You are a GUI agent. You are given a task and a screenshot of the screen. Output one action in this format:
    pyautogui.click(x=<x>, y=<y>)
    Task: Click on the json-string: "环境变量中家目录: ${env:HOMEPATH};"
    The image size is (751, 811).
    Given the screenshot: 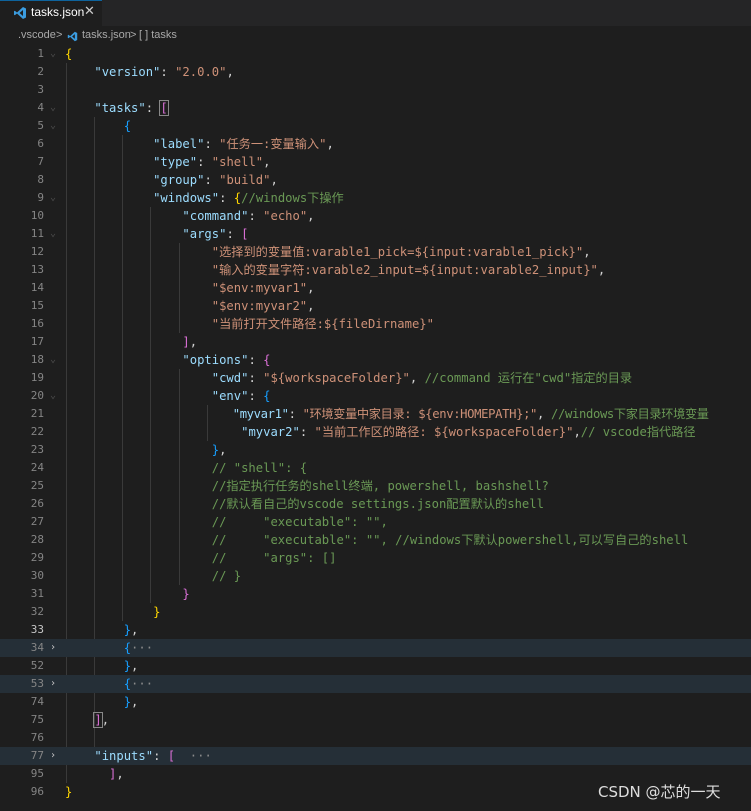 What is the action you would take?
    pyautogui.click(x=420, y=414)
    